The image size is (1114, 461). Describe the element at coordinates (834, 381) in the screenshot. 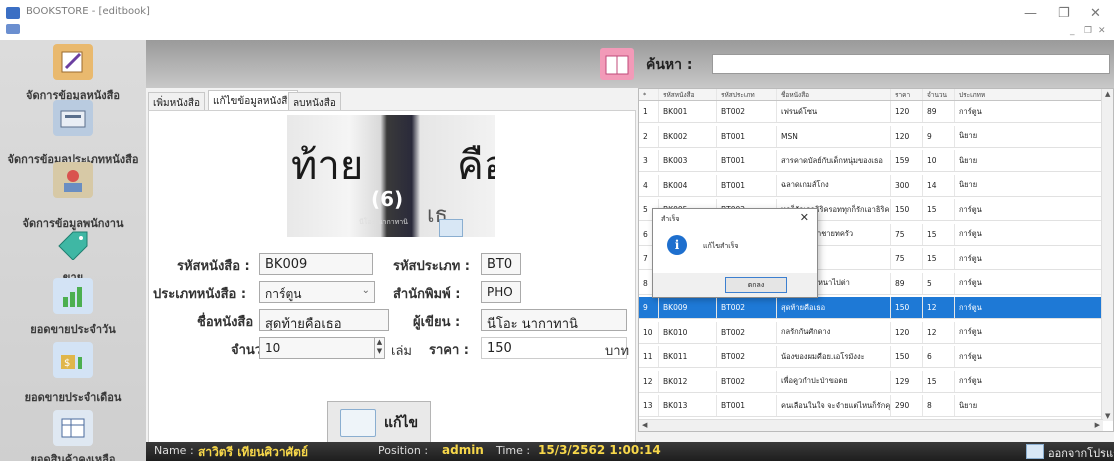

I see `grid-cell-name: เพื่อคูวกำปะป่าขอดย` at that location.